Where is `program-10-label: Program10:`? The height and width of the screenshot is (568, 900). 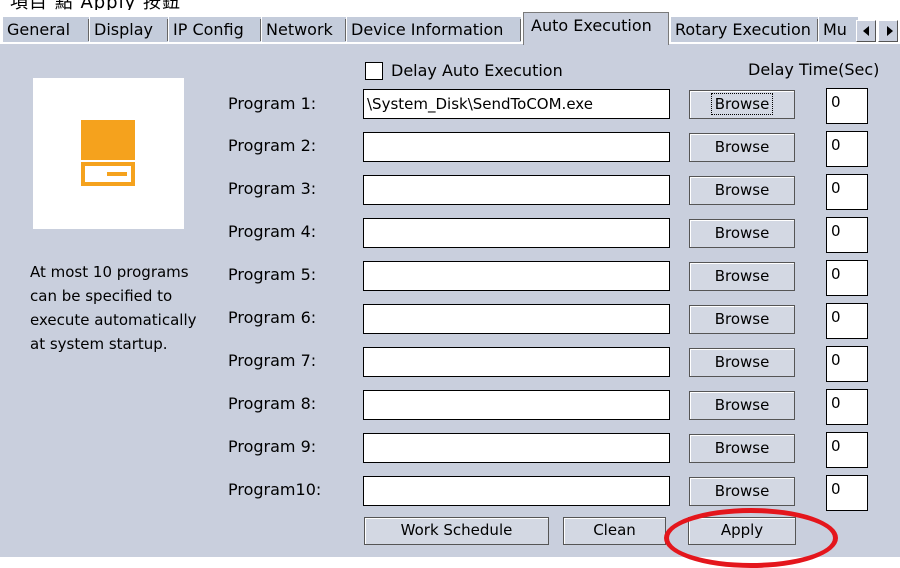
program-10-label: Program10: is located at coordinates (275, 489).